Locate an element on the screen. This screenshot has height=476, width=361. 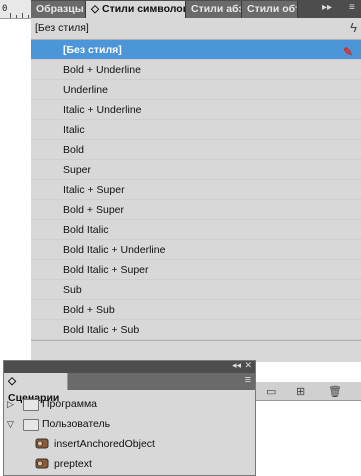
style-item: Bold + Sub is located at coordinates (196, 310).